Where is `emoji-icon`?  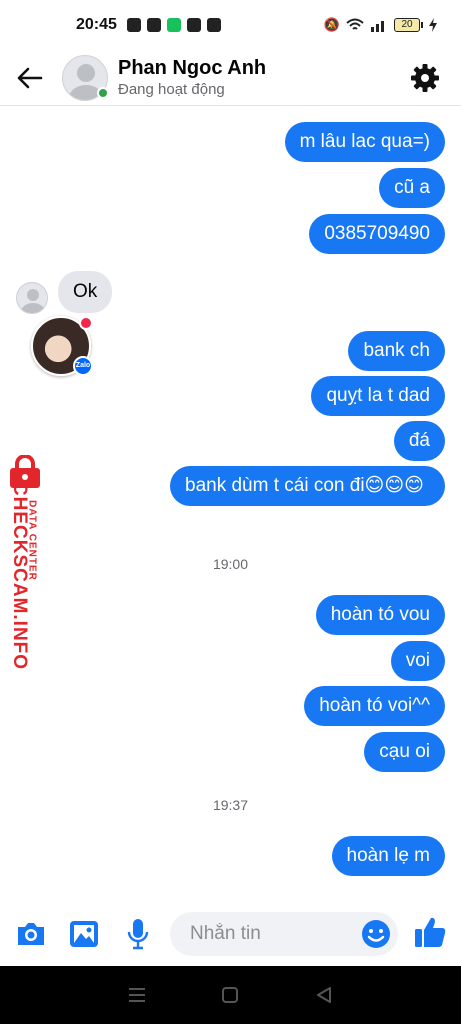
emoji-icon is located at coordinates (376, 934).